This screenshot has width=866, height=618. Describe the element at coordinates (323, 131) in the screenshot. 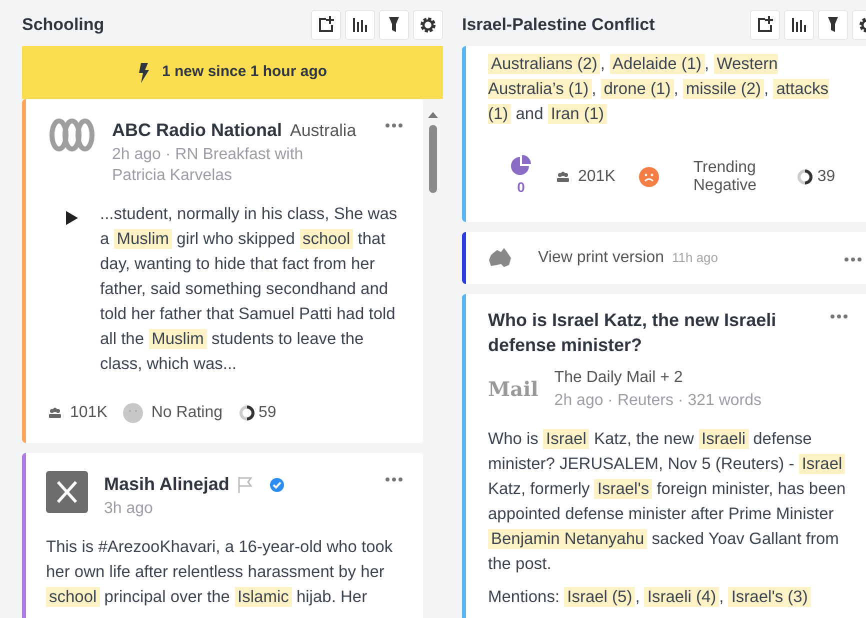

I see `source-region: Australia` at that location.